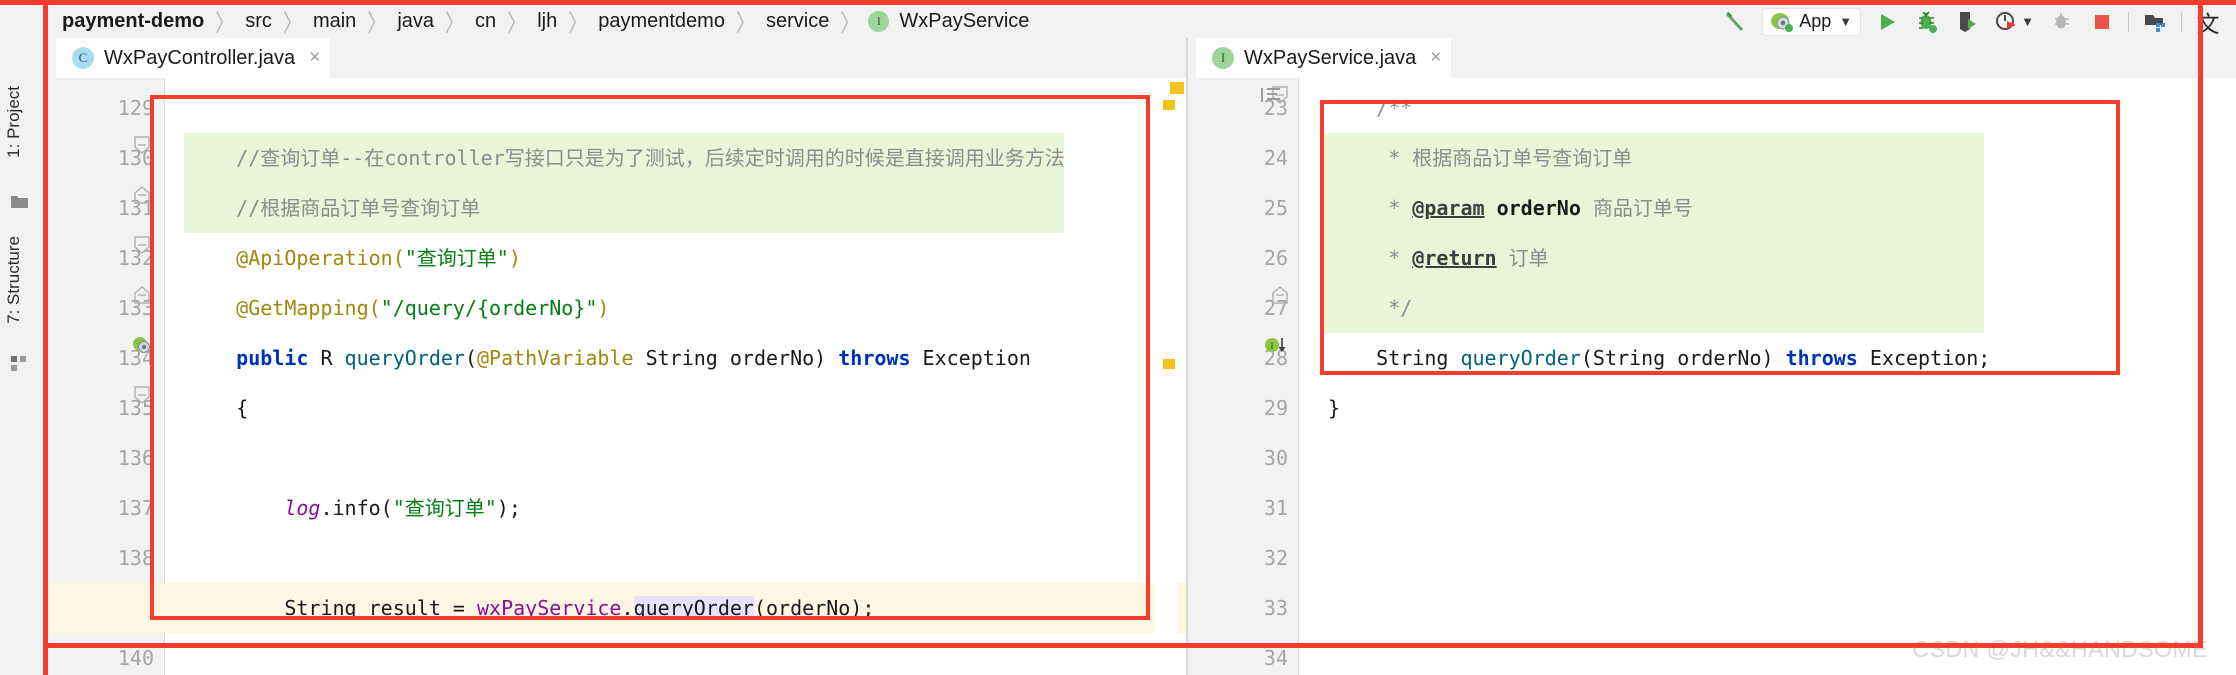 The height and width of the screenshot is (675, 2236). I want to click on tab-label: WxPayController.java, so click(200, 57).